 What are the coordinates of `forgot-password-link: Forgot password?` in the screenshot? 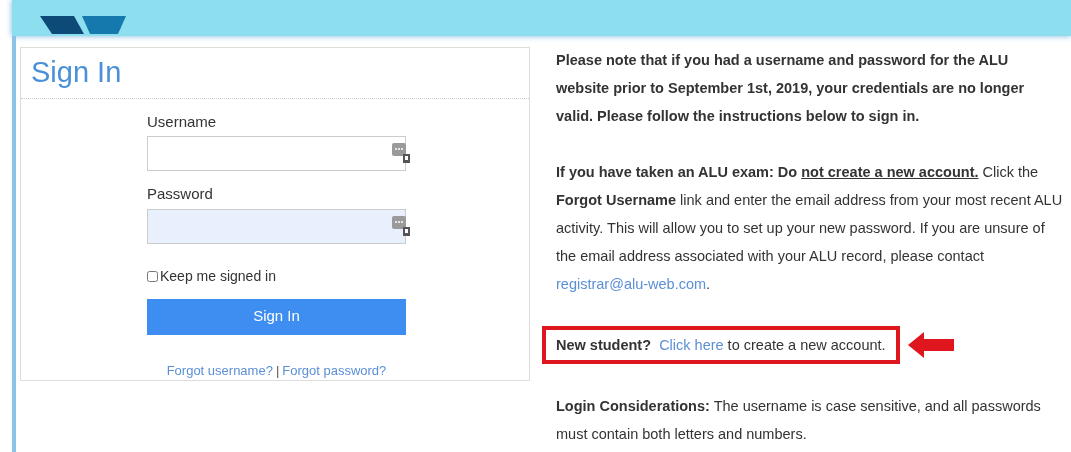 It's located at (334, 370).